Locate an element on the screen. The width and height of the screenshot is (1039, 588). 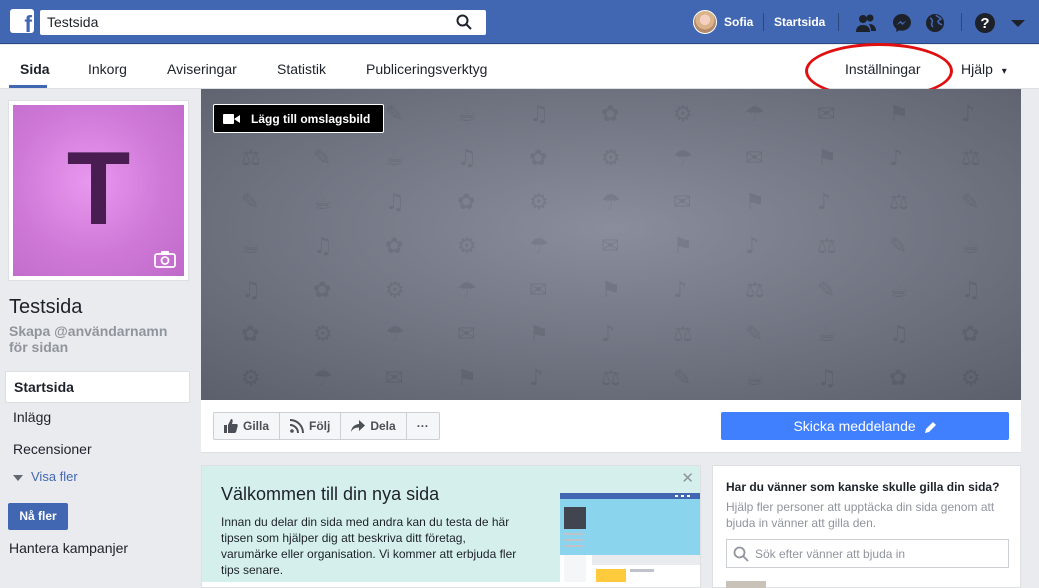
invite-search-input: Sök efter vänner att bjuda in is located at coordinates (867, 553).